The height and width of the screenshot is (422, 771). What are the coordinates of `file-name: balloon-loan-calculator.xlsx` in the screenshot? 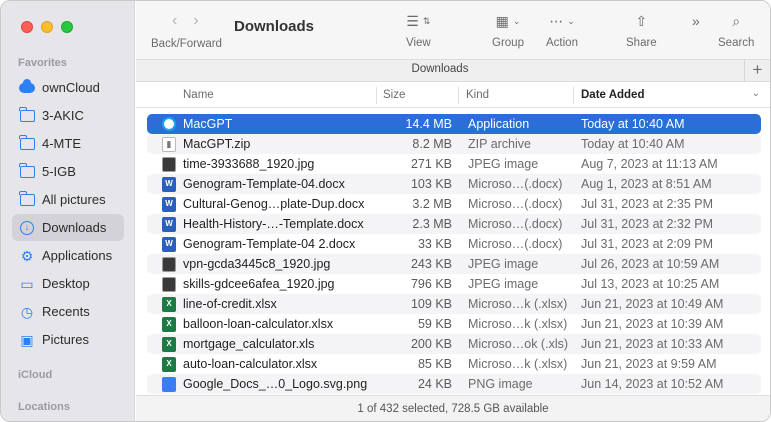 It's located at (258, 324).